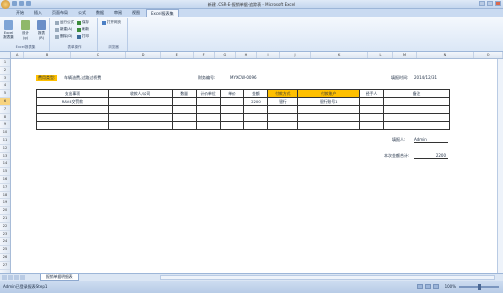 This screenshot has height=293, width=503. Describe the element at coordinates (5, 196) in the screenshot. I see `row-header: 18` at that location.